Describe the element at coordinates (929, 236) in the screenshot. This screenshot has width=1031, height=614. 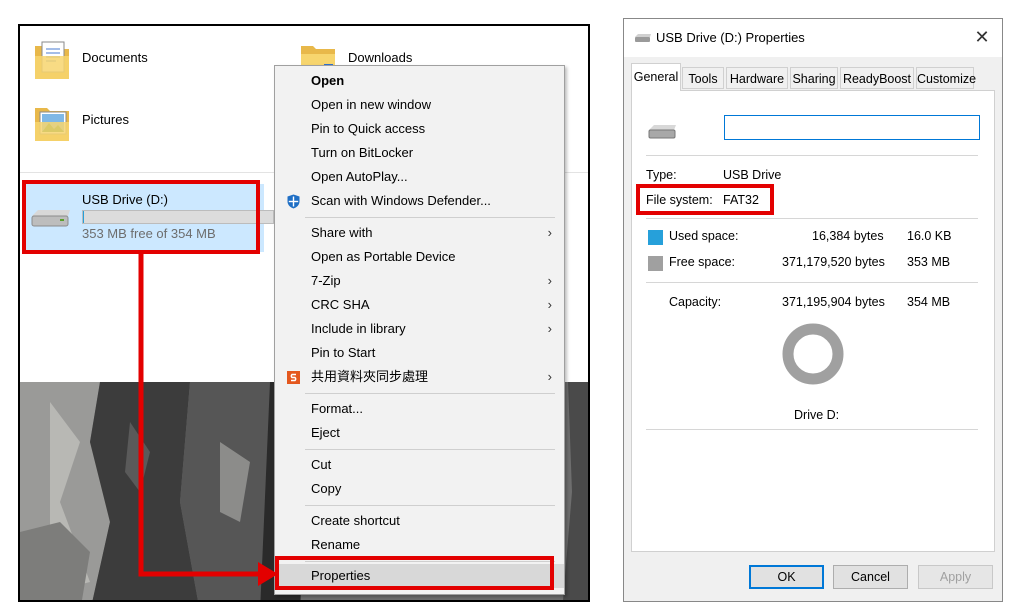
I see `used-space-size: 16.0 KB` at that location.